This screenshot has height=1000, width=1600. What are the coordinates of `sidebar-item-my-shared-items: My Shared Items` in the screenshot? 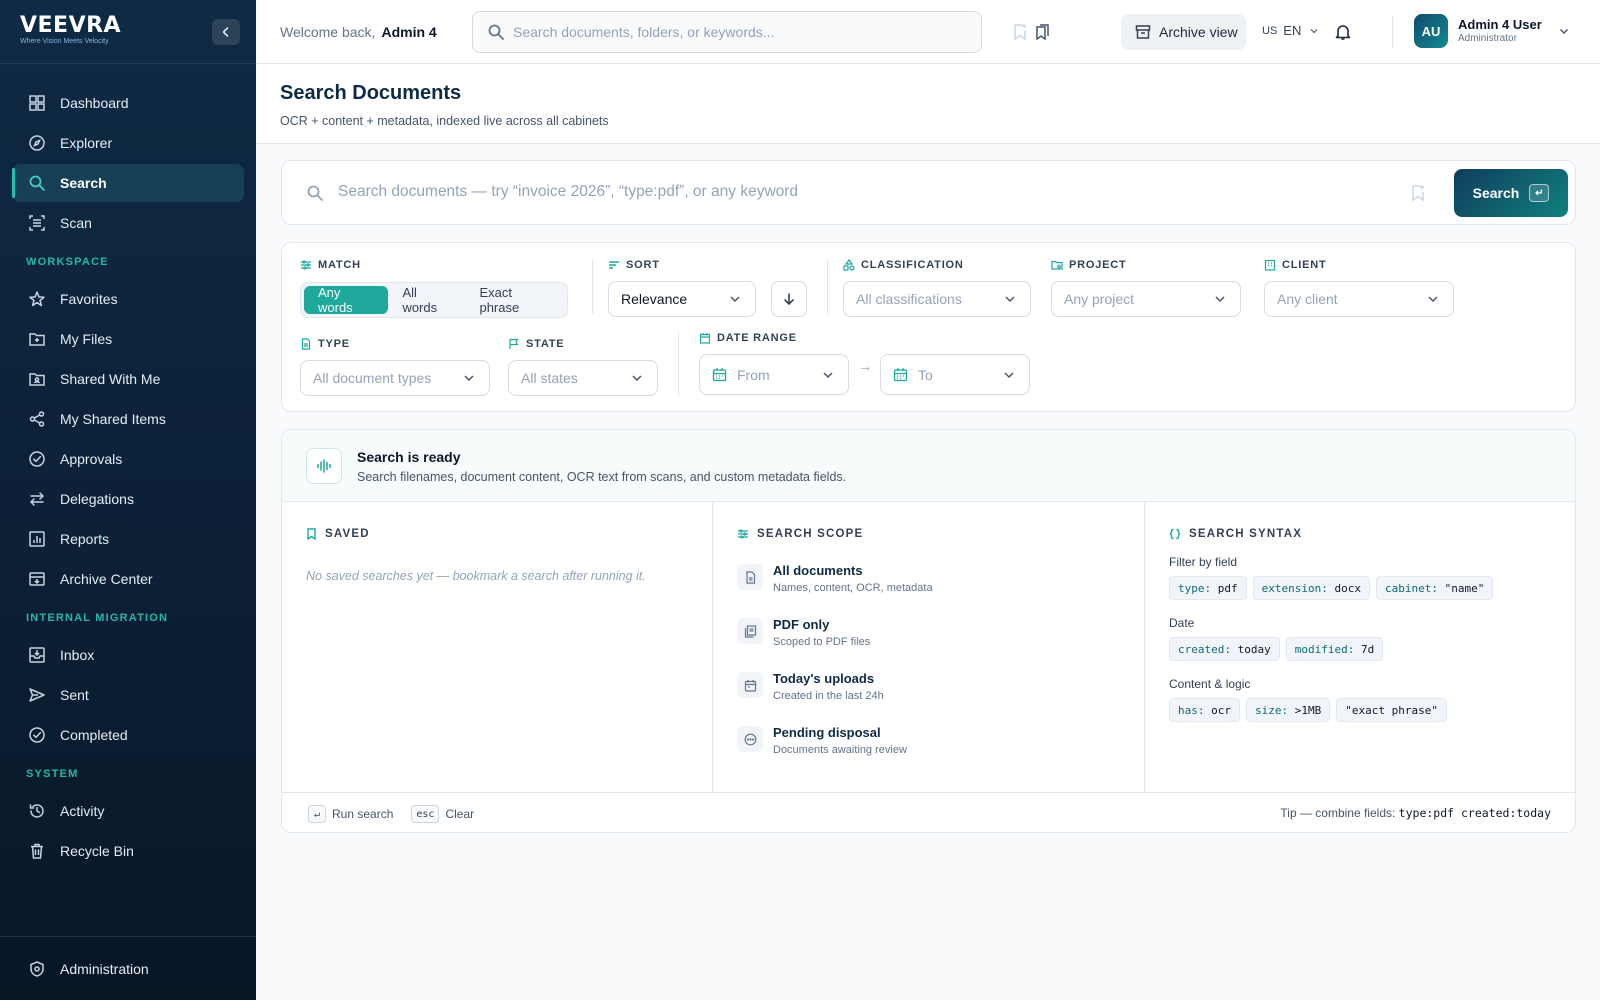 It's located at (128, 419).